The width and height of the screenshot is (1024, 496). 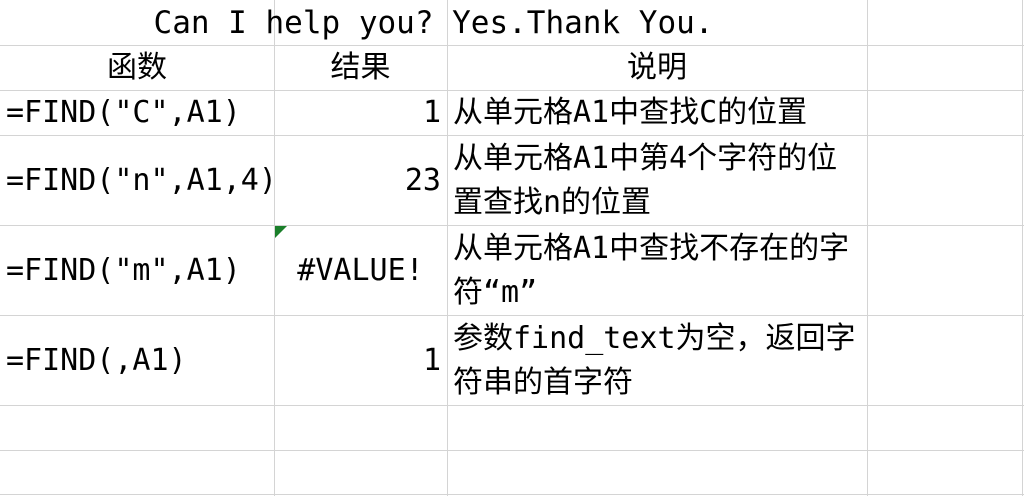 I want to click on formula-cell: =FIND(,A1), so click(x=137, y=360).